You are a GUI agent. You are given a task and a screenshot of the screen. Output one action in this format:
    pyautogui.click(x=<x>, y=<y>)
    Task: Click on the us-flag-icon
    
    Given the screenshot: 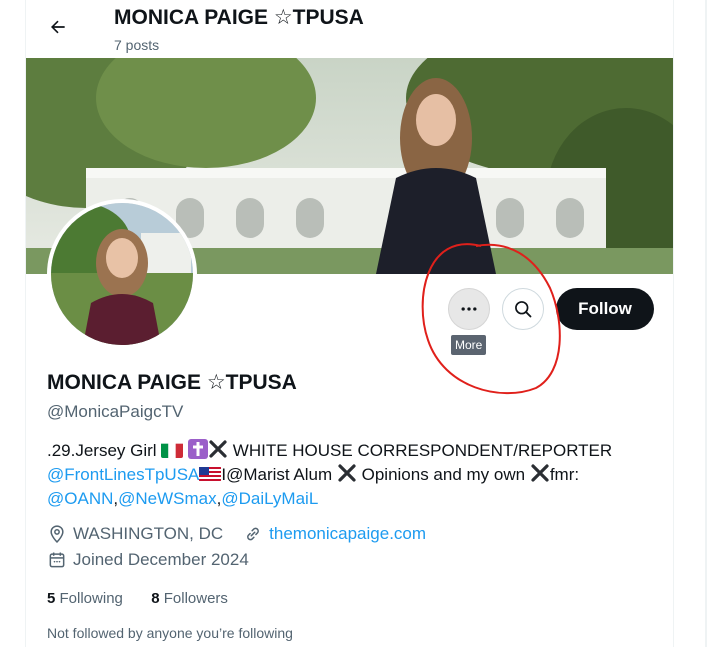 What is the action you would take?
    pyautogui.click(x=210, y=474)
    